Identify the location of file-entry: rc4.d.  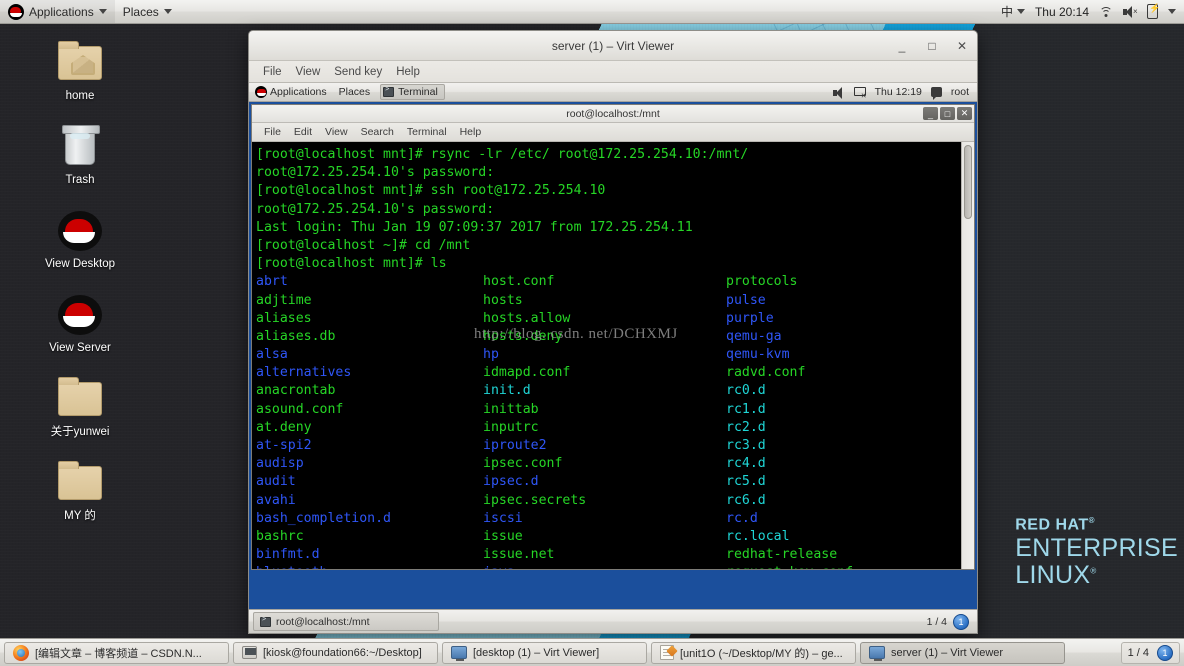
(746, 464).